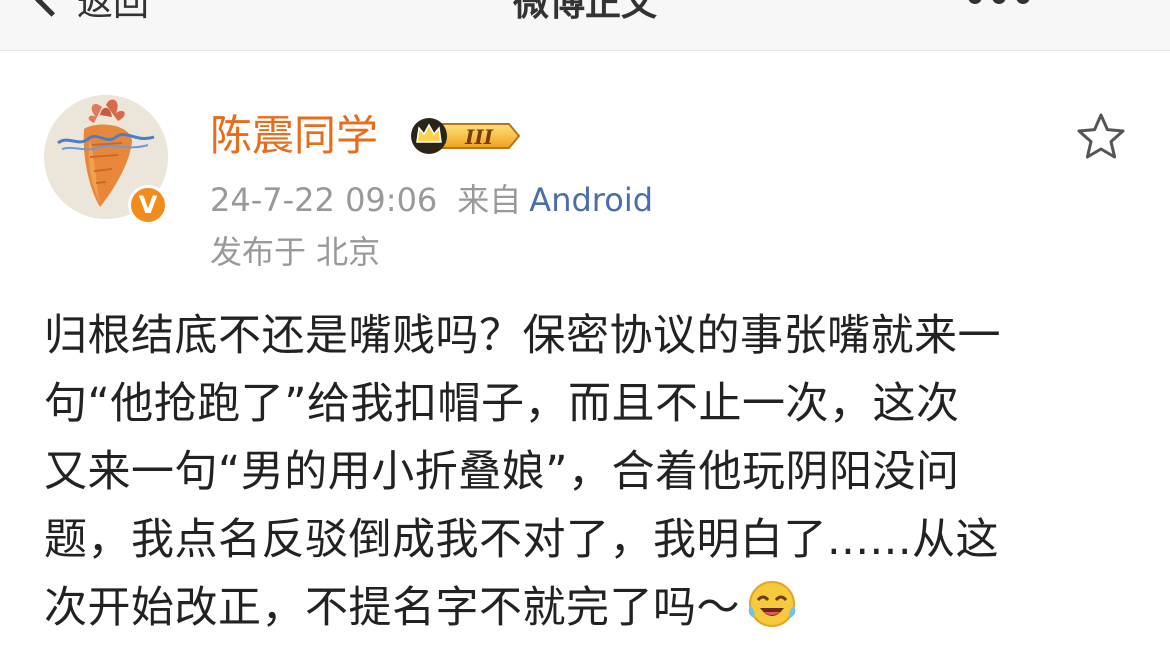 The width and height of the screenshot is (1170, 665). Describe the element at coordinates (585, 25) in the screenshot. I see `top-navigation-bar: 返回 微博正文` at that location.